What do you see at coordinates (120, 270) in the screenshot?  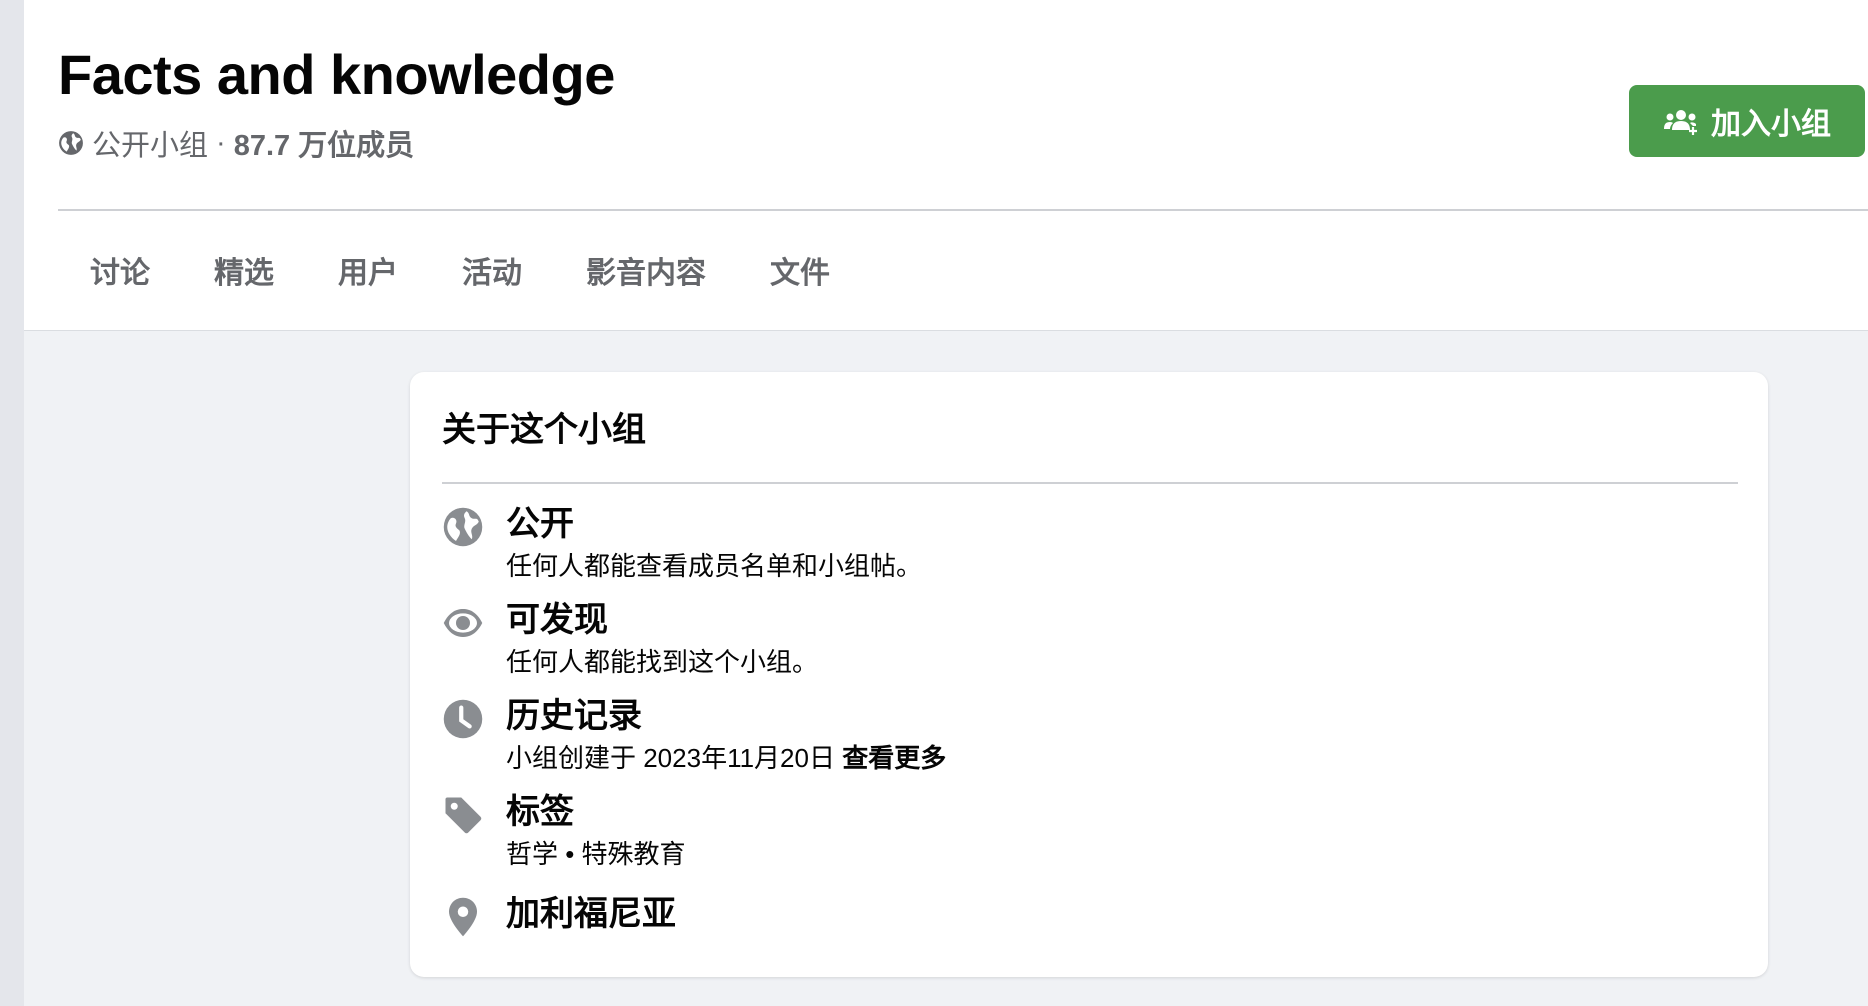 I see `tab-discussion: 讨论` at bounding box center [120, 270].